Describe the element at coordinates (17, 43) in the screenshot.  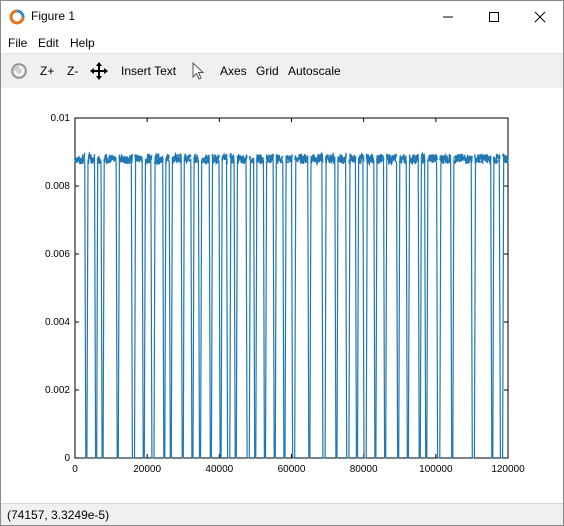
I see `menu-file: File` at that location.